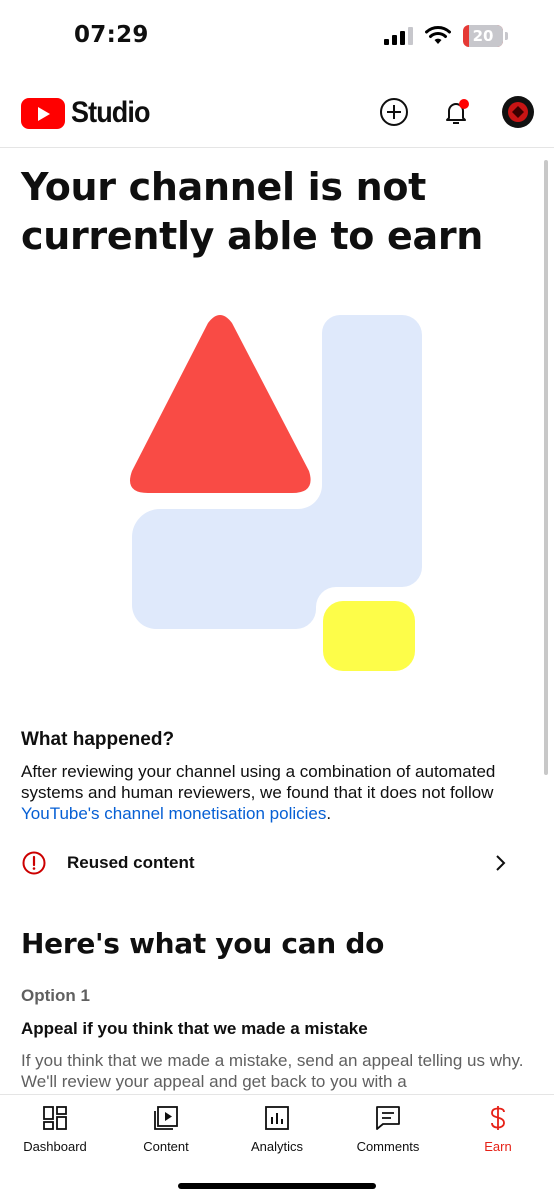  I want to click on avatar-image, so click(518, 112).